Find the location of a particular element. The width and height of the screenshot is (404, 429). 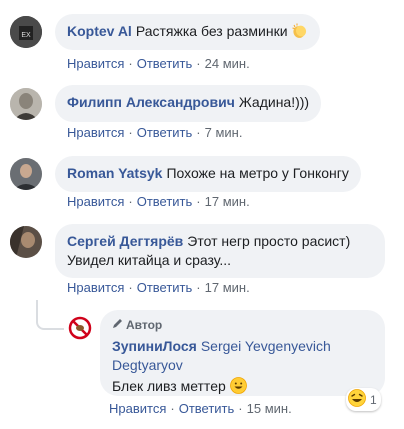

pen-icon is located at coordinates (117, 325).